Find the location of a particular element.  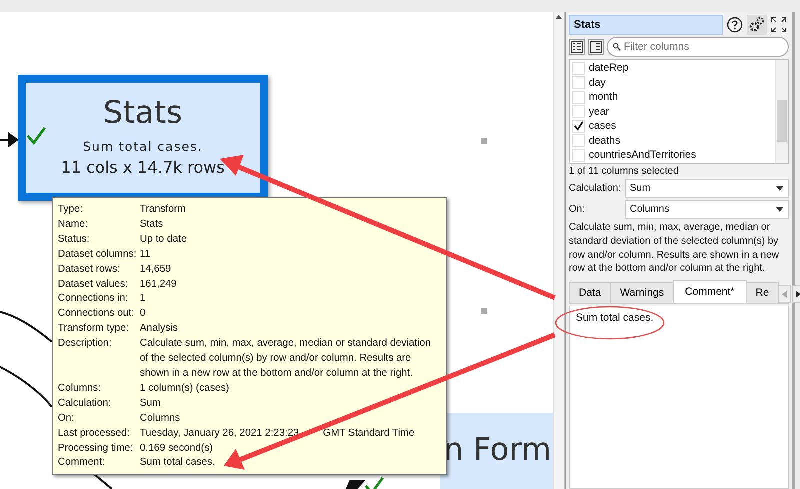

tooltip-label: On: is located at coordinates (67, 419).